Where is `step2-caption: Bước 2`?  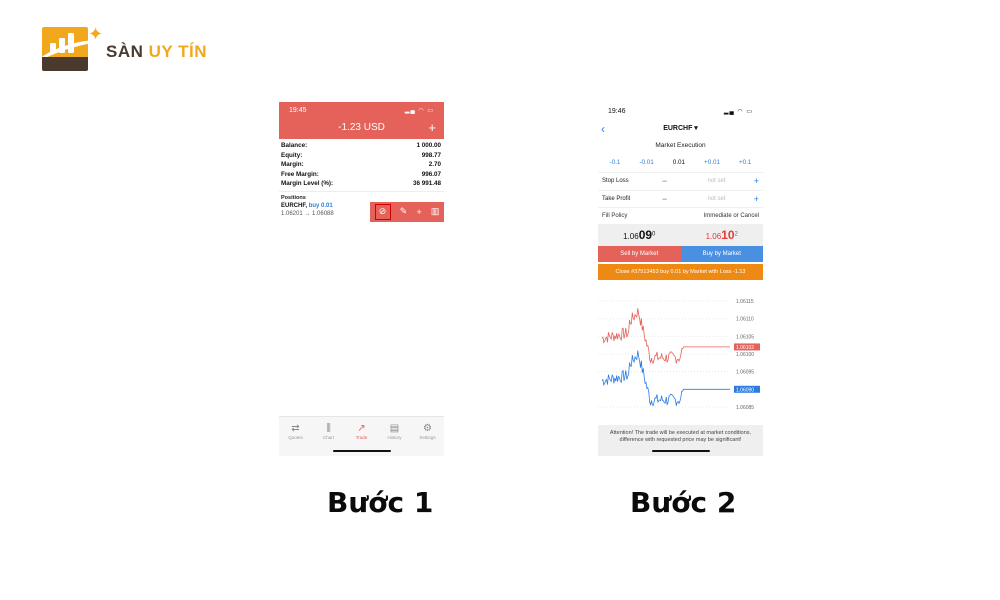
step2-caption: Bước 2 is located at coordinates (683, 502).